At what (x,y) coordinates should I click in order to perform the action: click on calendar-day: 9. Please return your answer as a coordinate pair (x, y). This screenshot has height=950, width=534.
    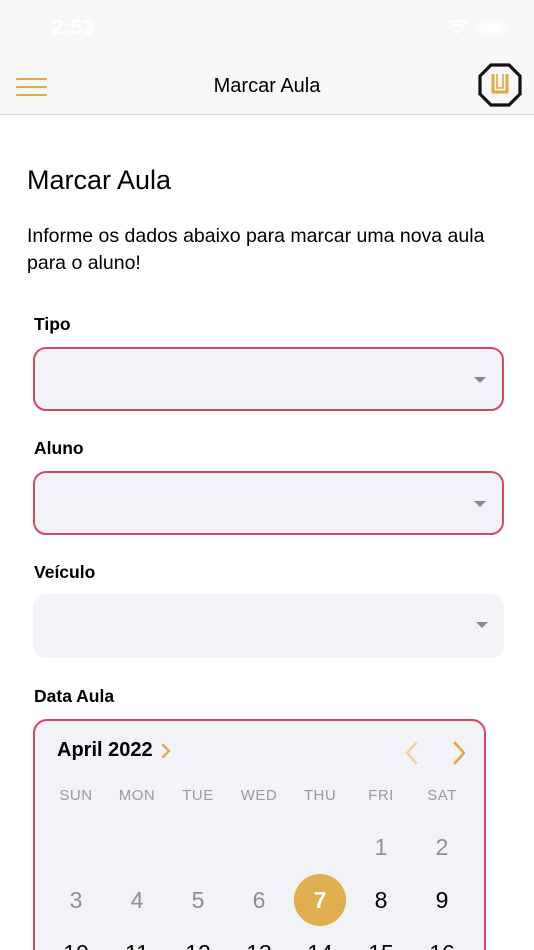
    Looking at the image, I should click on (442, 900).